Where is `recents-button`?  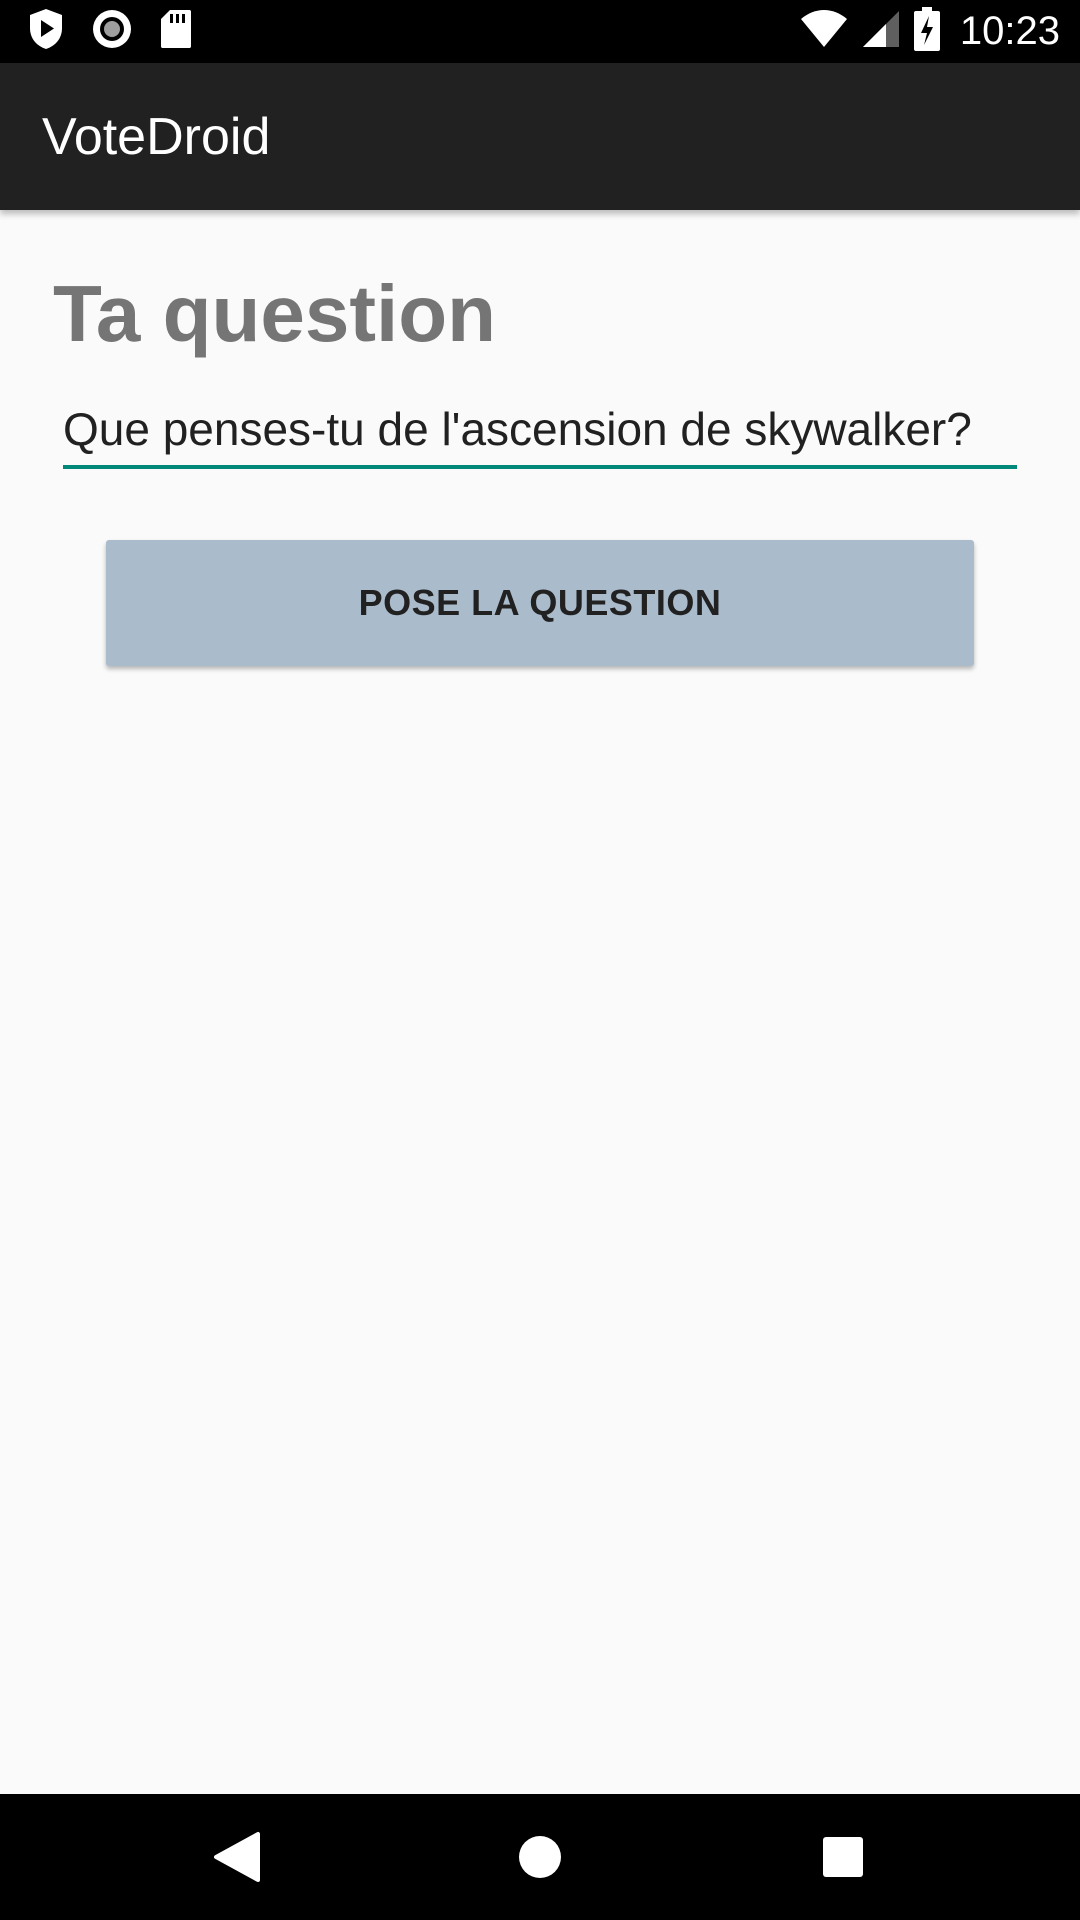
recents-button is located at coordinates (843, 1857).